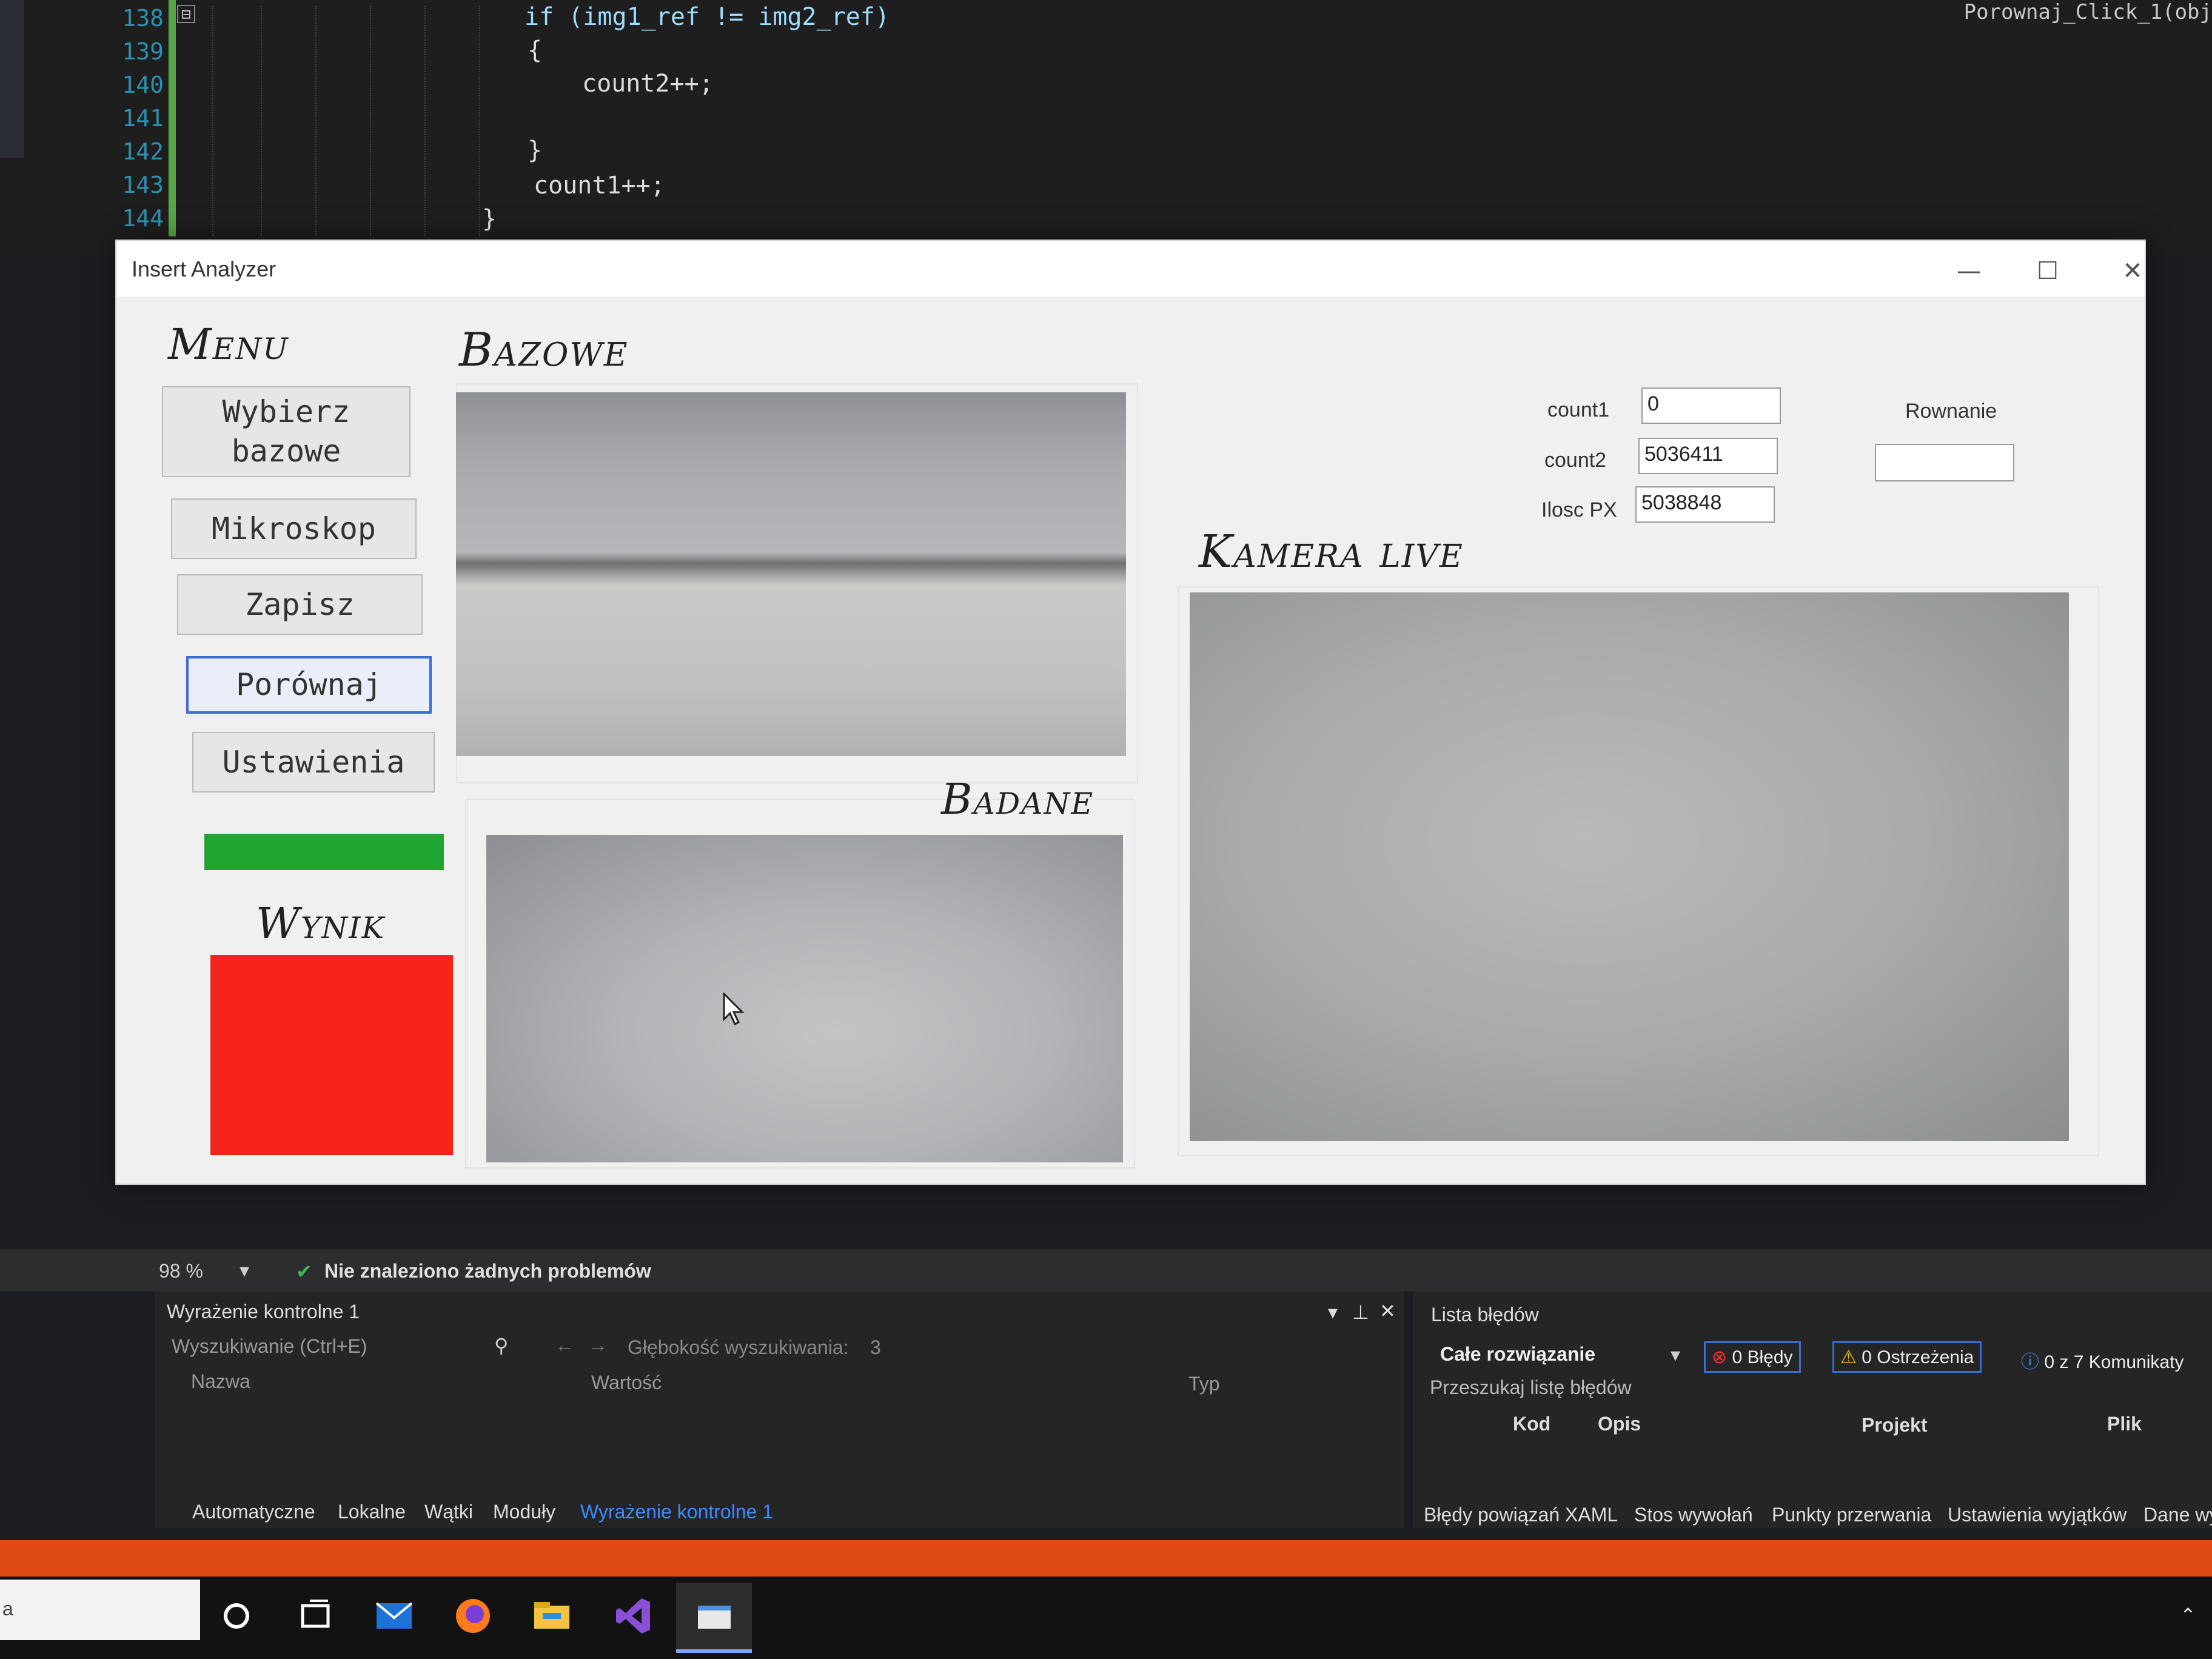  I want to click on messages-filter-button: ⓘ 0 z 7 Komunikaty, so click(2102, 1357).